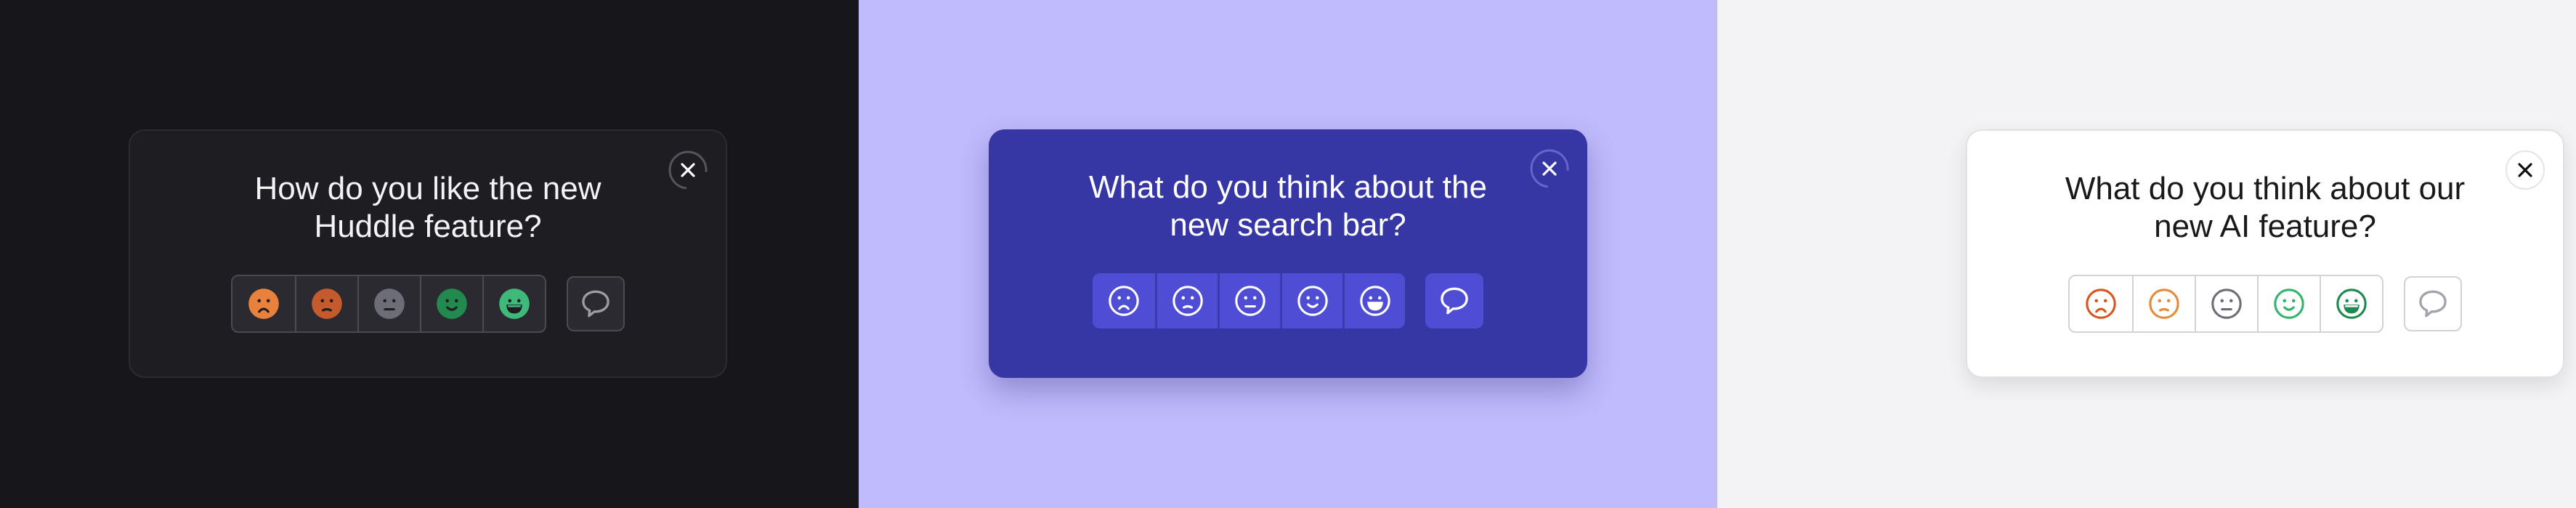 The image size is (2576, 508). What do you see at coordinates (1288, 187) in the screenshot?
I see `question-line-1: What do you think about the` at bounding box center [1288, 187].